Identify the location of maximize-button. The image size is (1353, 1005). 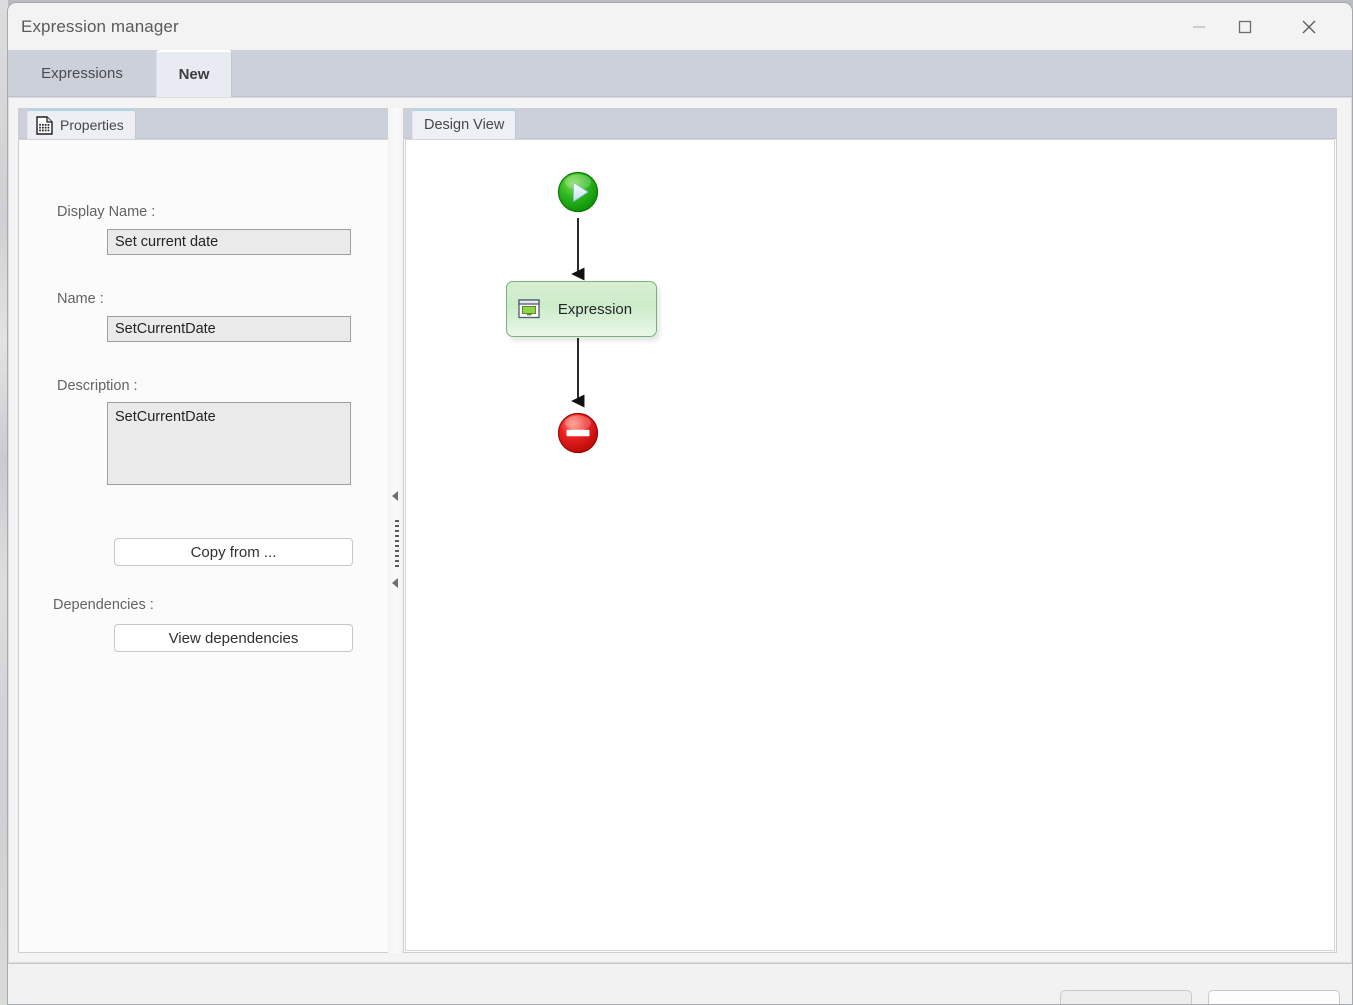
(1245, 26).